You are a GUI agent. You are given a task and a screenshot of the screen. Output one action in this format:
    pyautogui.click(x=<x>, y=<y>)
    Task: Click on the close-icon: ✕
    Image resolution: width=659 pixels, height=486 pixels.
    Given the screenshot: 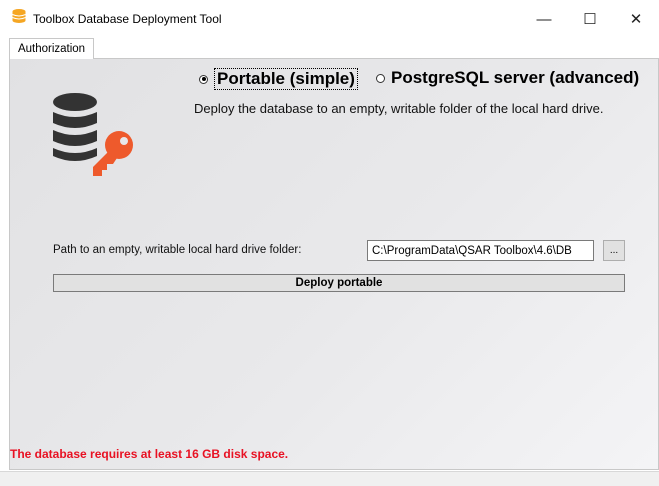 What is the action you would take?
    pyautogui.click(x=636, y=19)
    